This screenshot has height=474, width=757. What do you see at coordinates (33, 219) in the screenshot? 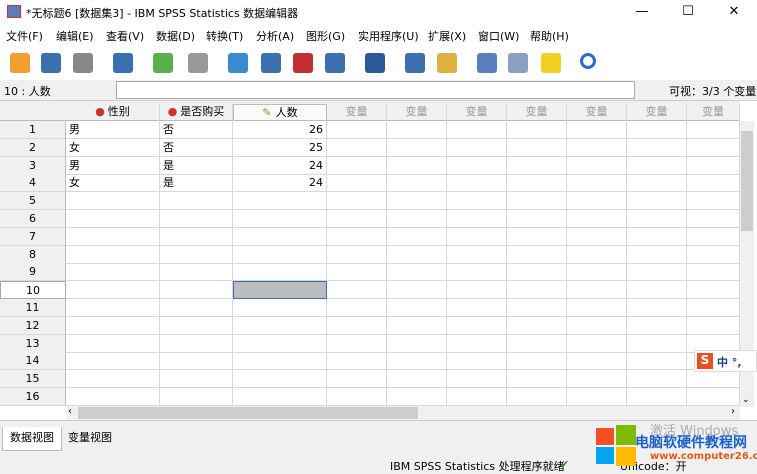
I see `row-header: 6` at bounding box center [33, 219].